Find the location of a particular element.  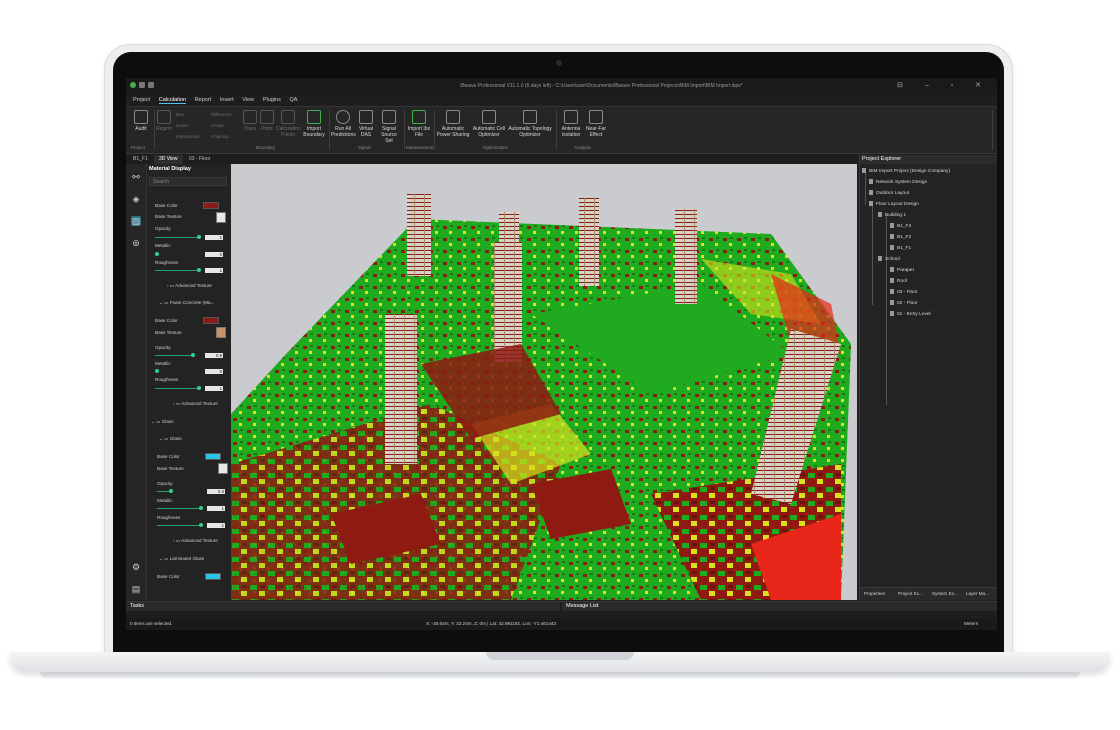

virtual-das-button: Virtual DAS is located at coordinates (366, 124).